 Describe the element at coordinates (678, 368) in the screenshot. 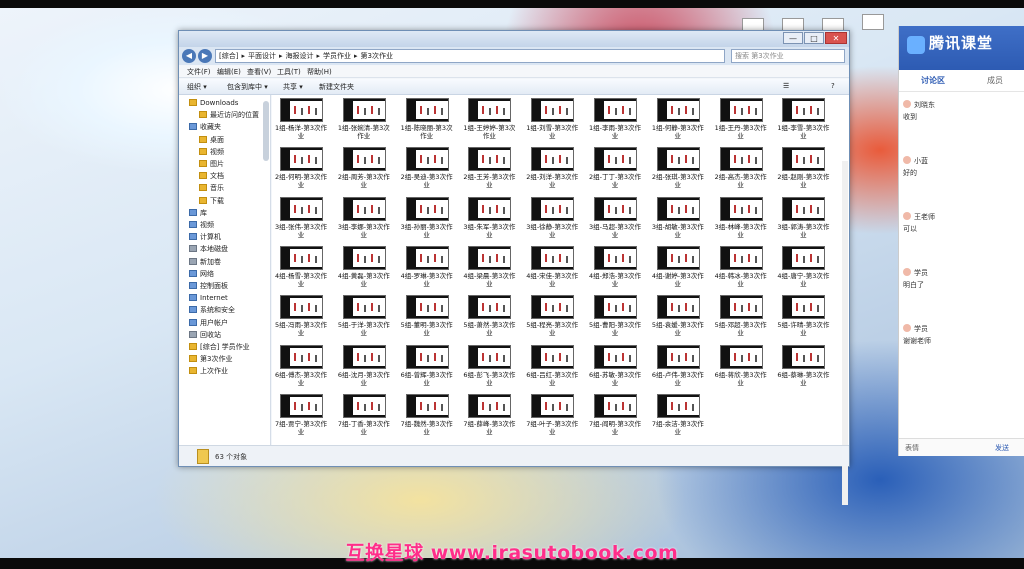

I see `file-item: 6组-卢伟-第3次作业` at that location.